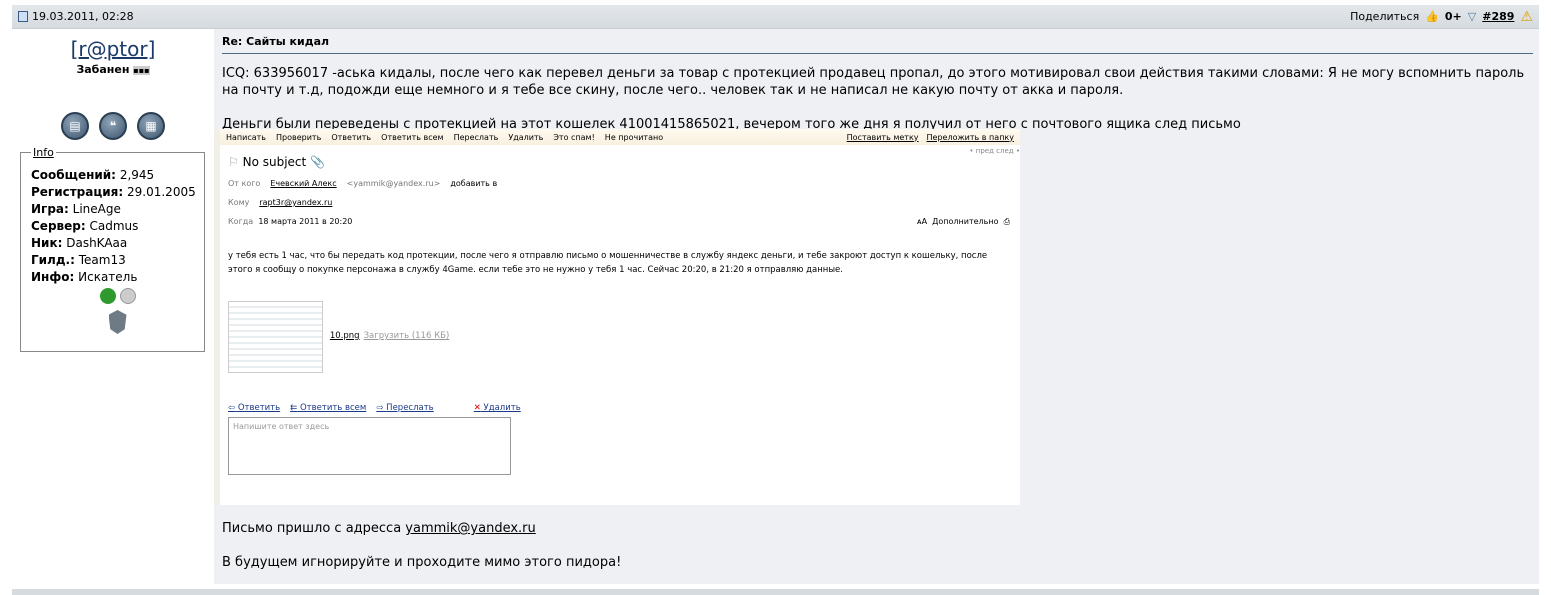  Describe the element at coordinates (380, 408) in the screenshot. I see `forward-icon: ⇨` at that location.